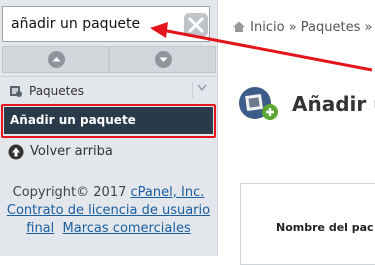 This screenshot has height=265, width=375. Describe the element at coordinates (69, 192) in the screenshot. I see `copyright-text: Copyright© 2017` at that location.